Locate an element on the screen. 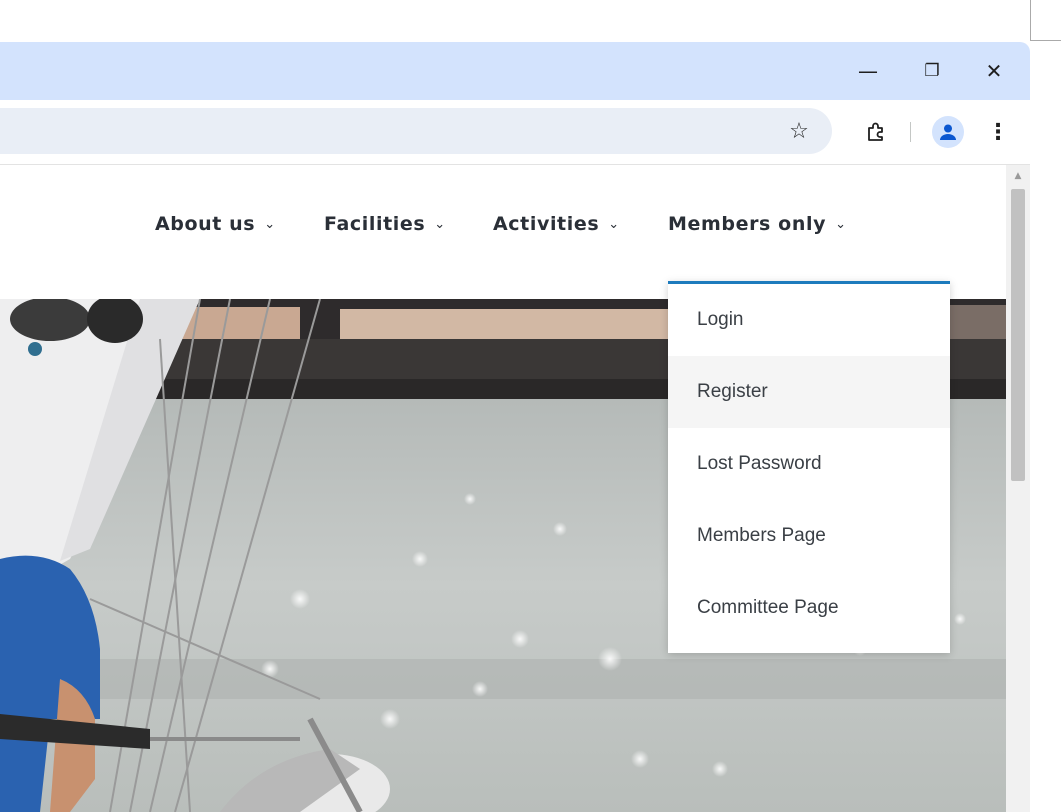 The image size is (1061, 812). bookmark-star-icon: ☆ is located at coordinates (799, 131).